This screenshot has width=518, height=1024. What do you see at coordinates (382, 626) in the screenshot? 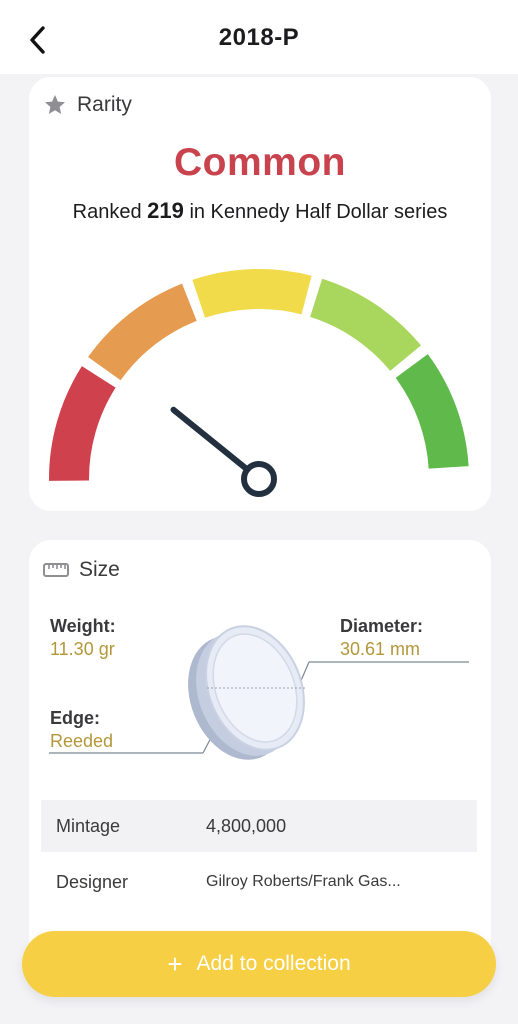
I see `diameter-label: Diameter:` at bounding box center [382, 626].